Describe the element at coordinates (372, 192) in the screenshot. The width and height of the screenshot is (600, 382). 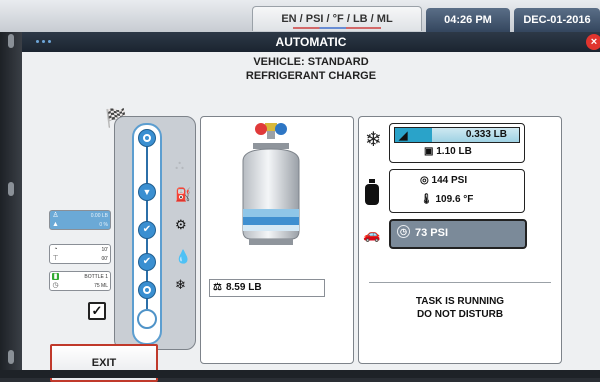
I see `tank-icon` at that location.